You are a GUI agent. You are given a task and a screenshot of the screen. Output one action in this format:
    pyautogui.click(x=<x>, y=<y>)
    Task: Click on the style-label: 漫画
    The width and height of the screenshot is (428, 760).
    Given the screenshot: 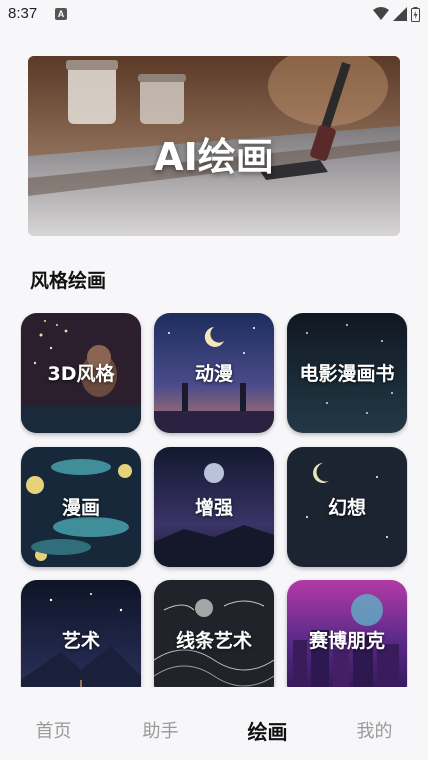 What is the action you would take?
    pyautogui.click(x=80, y=508)
    